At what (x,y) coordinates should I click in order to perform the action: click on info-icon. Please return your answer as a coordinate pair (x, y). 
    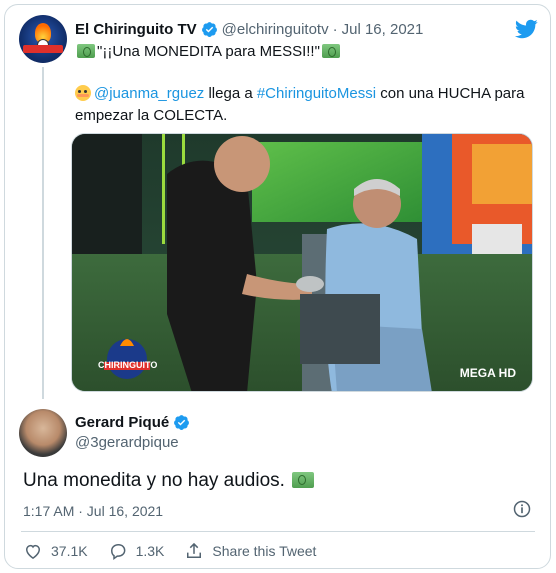
    Looking at the image, I should click on (522, 509).